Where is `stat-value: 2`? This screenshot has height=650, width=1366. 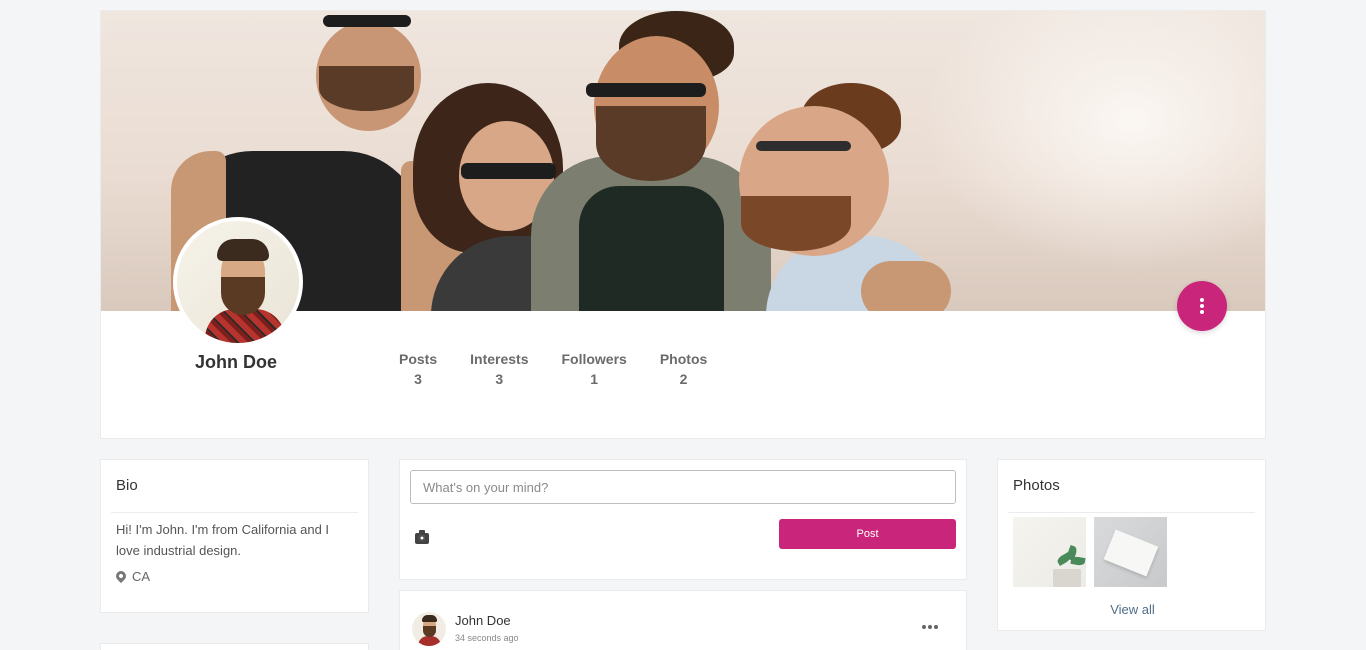 stat-value: 2 is located at coordinates (683, 379).